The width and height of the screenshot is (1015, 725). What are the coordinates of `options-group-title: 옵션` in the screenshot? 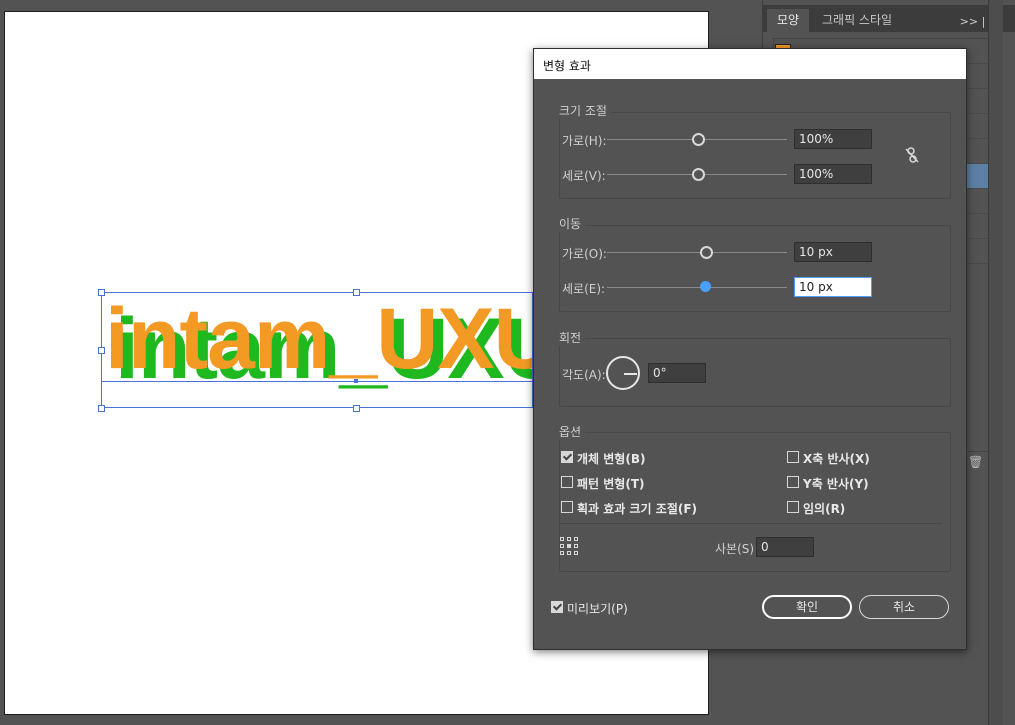 It's located at (572, 431).